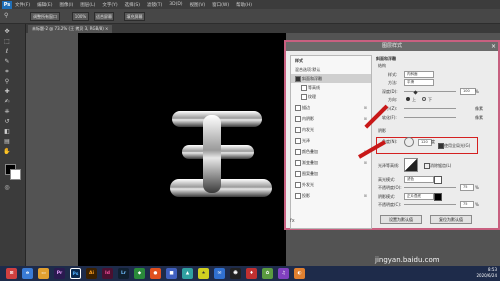  Describe the element at coordinates (7, 132) in the screenshot. I see `eraser-tool-icon: ◧` at that location.